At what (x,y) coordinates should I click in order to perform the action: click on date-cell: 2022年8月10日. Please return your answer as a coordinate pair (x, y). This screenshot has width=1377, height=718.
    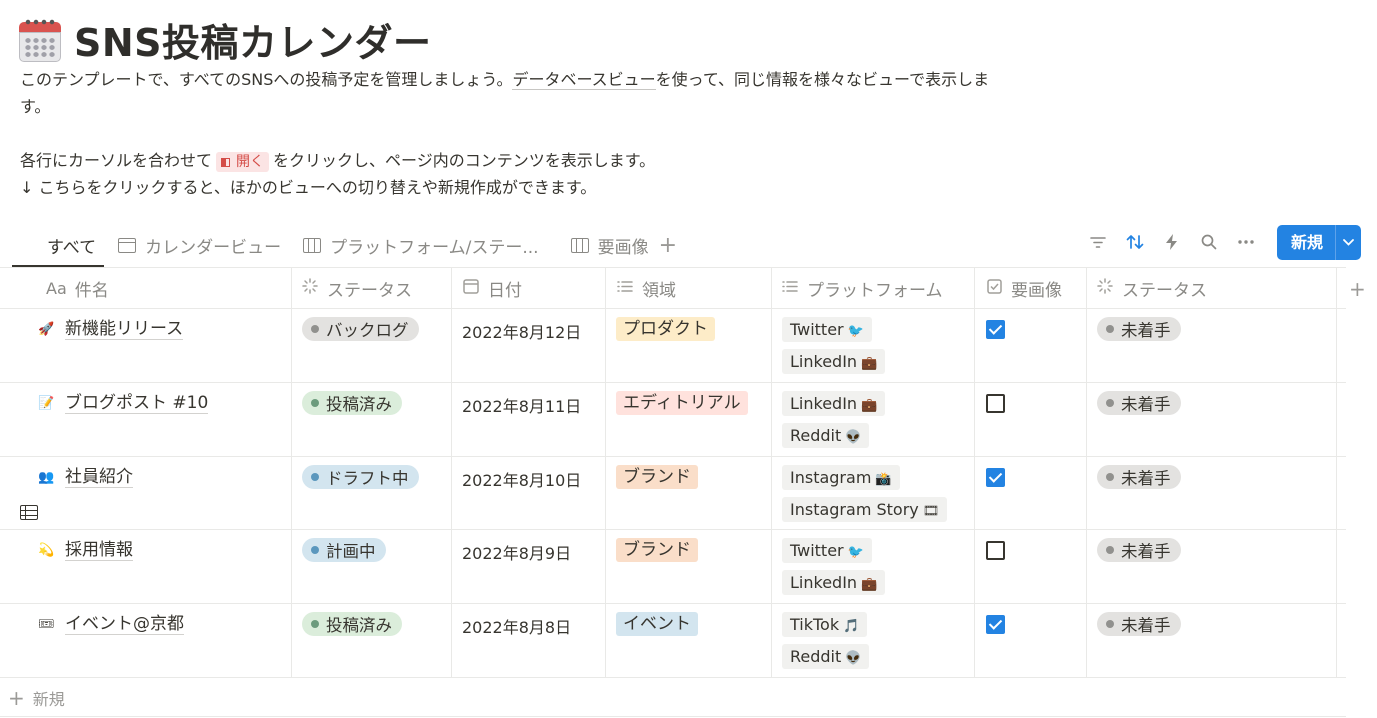
    Looking at the image, I should click on (521, 479).